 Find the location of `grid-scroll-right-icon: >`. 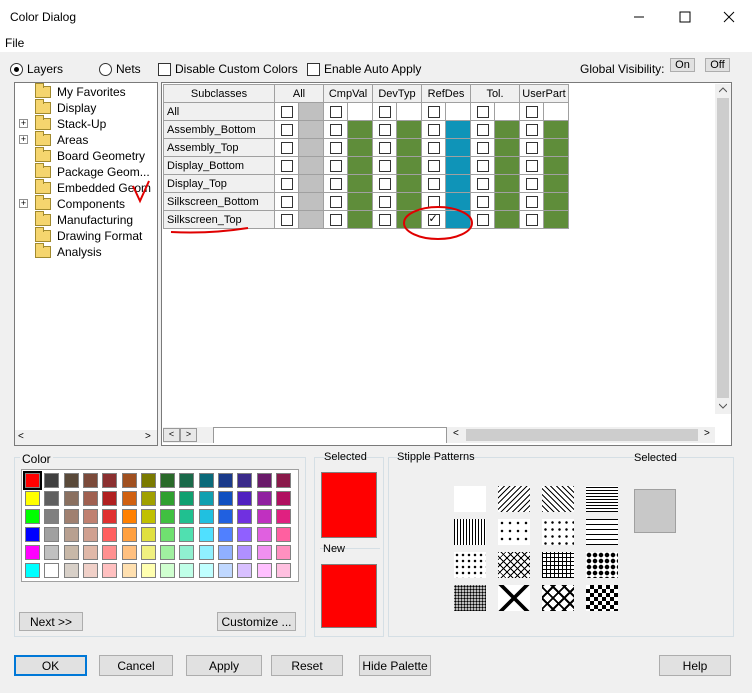

grid-scroll-right-icon: > is located at coordinates (707, 433).